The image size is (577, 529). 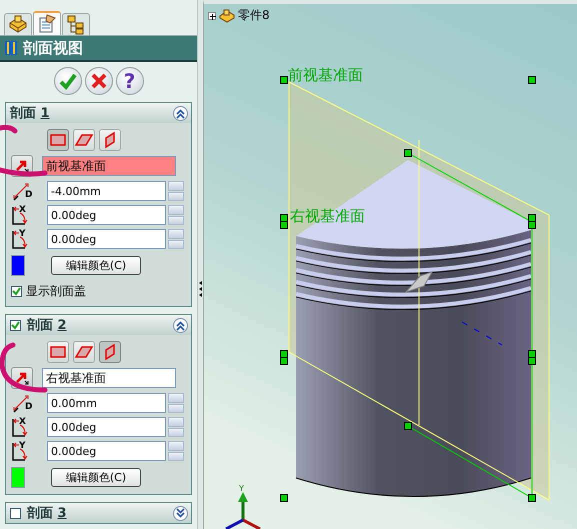 What do you see at coordinates (109, 378) in the screenshot?
I see `reference-plane-field: 右视基准面` at bounding box center [109, 378].